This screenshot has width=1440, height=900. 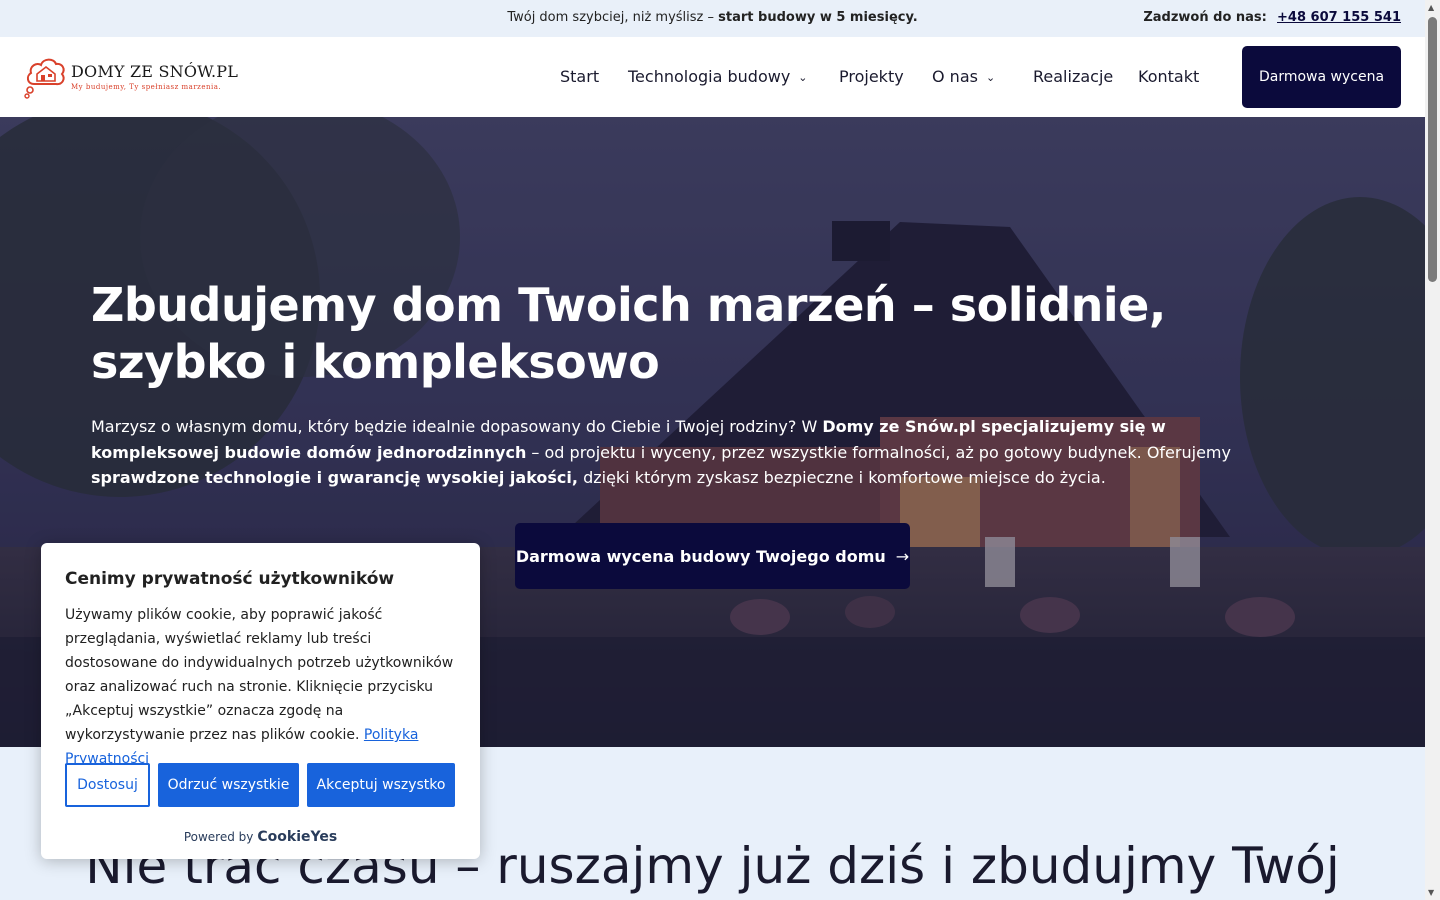 I want to click on nav-label: Start, so click(x=580, y=76).